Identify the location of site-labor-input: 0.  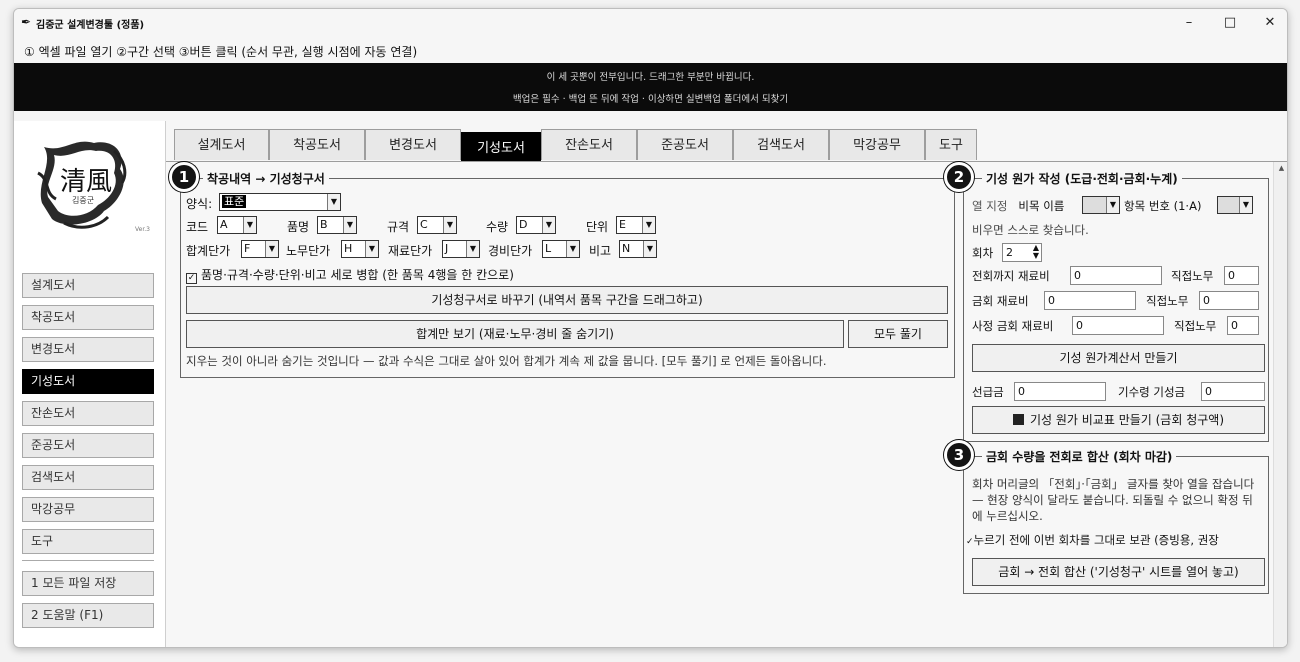
(1243, 325).